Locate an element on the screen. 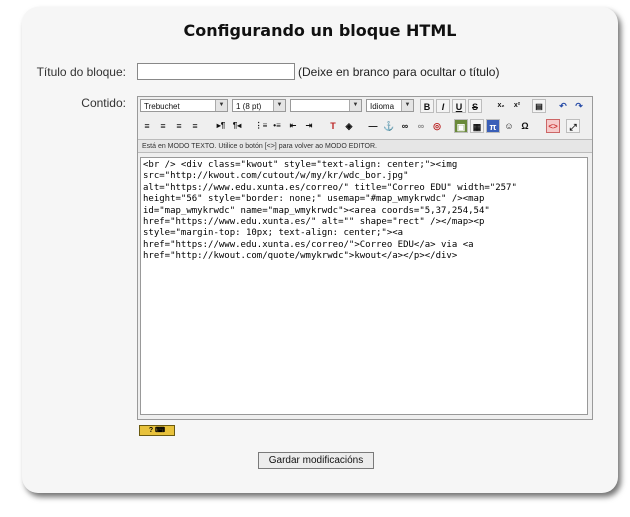 This screenshot has height=517, width=630. help-icon: ? ⌨ is located at coordinates (157, 430).